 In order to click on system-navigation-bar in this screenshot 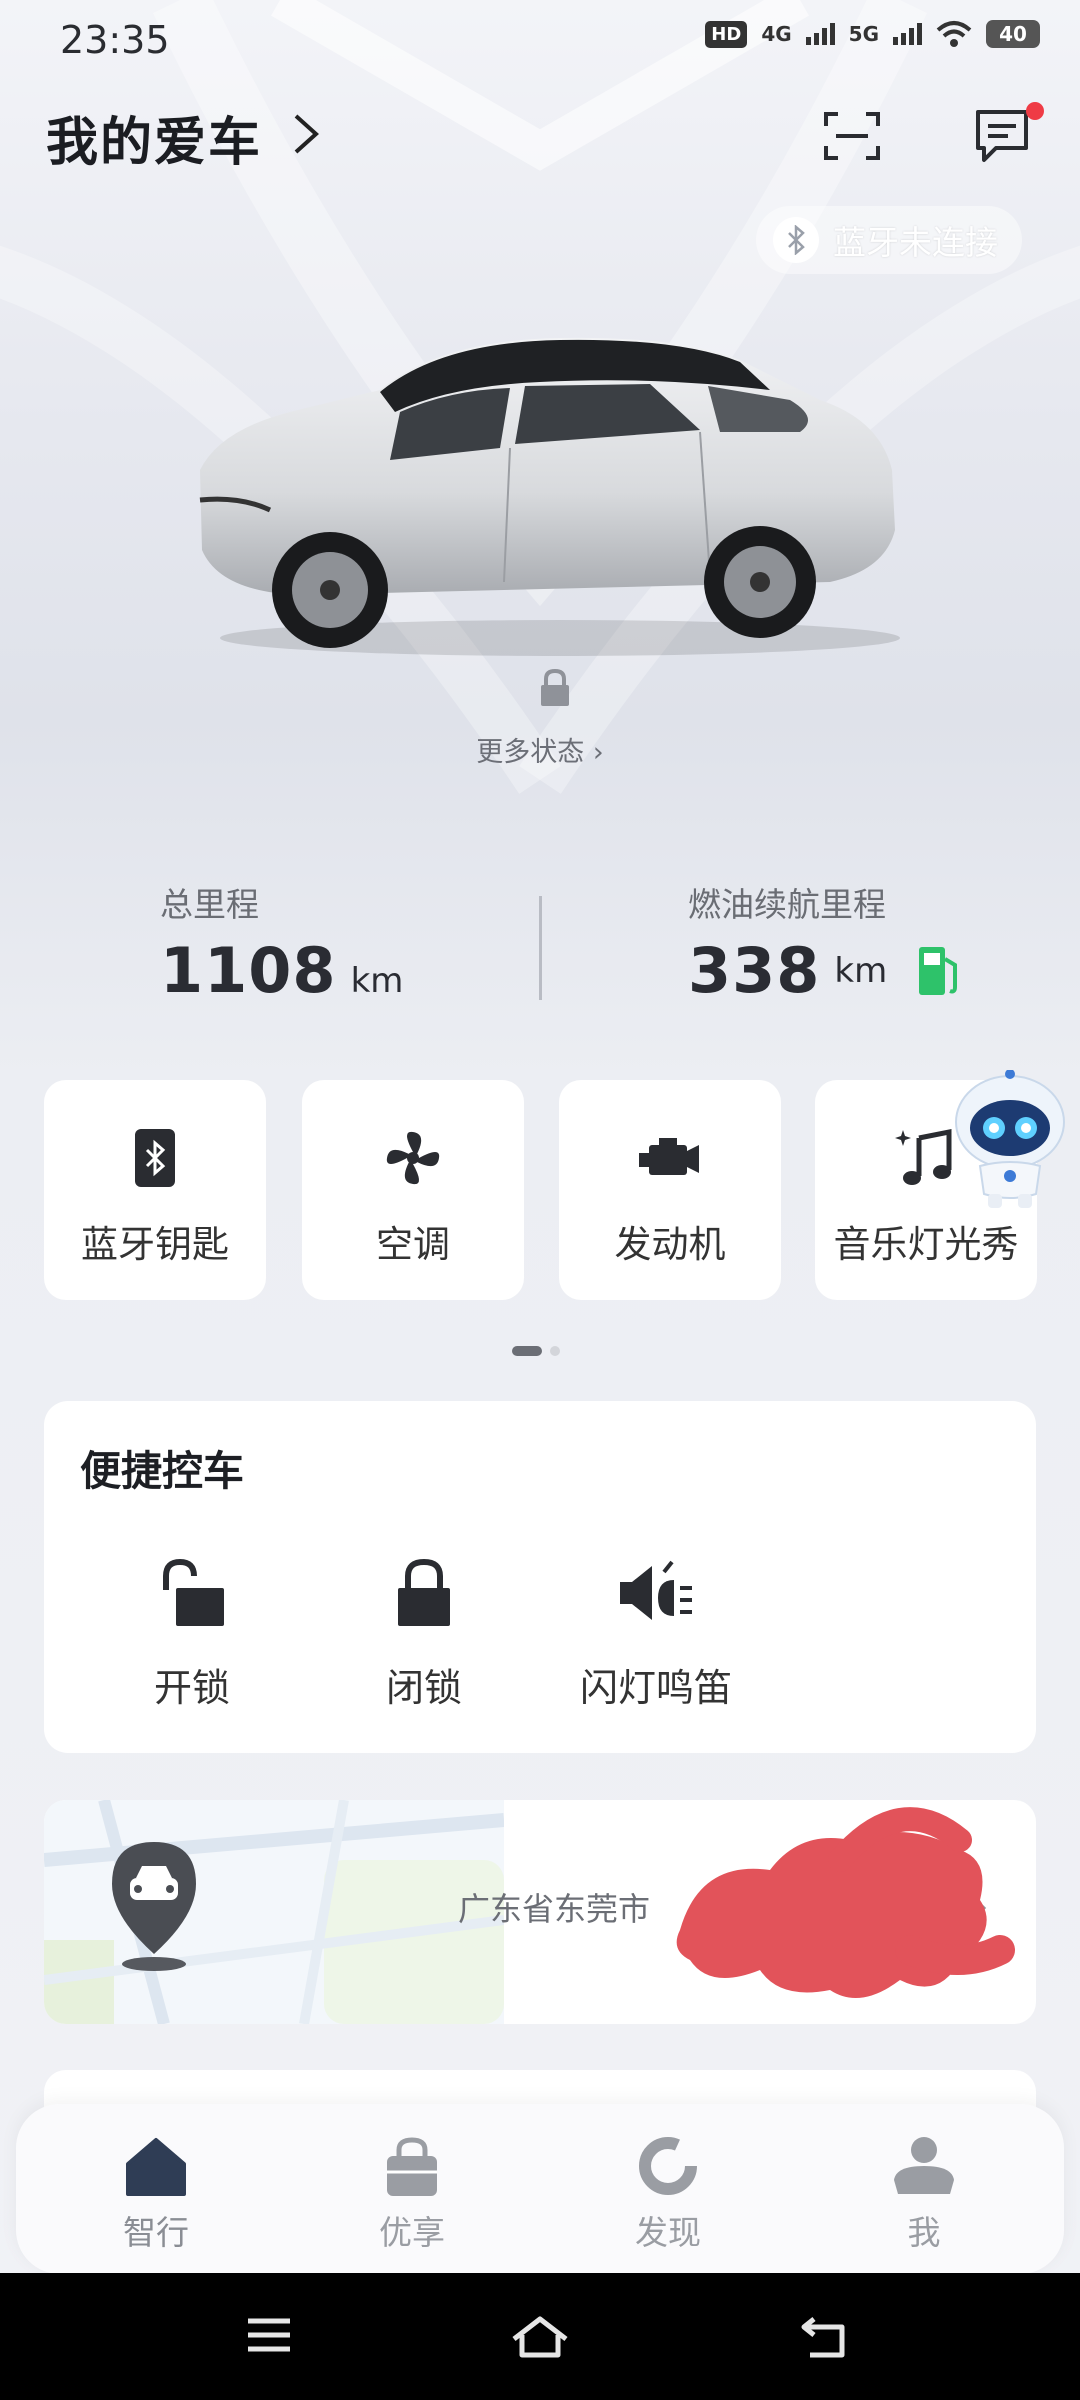, I will do `click(540, 2336)`.